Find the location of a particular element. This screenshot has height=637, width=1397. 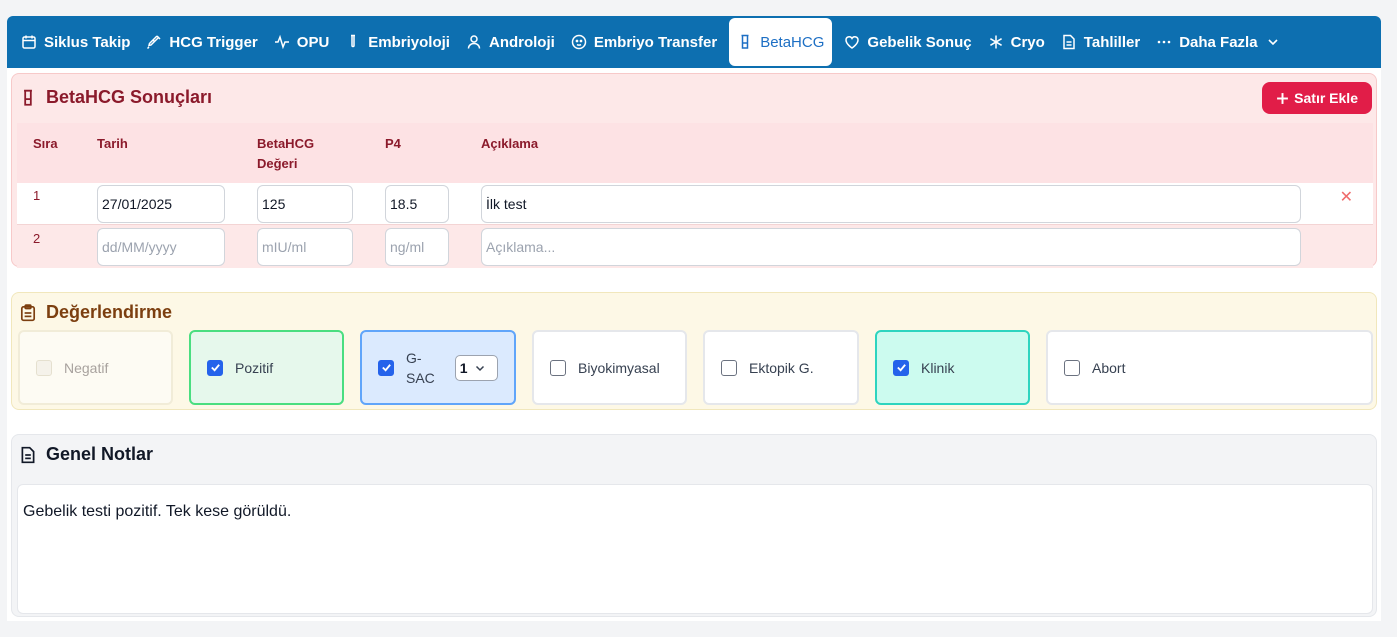

tab-cryo: Cryo is located at coordinates (1016, 42).